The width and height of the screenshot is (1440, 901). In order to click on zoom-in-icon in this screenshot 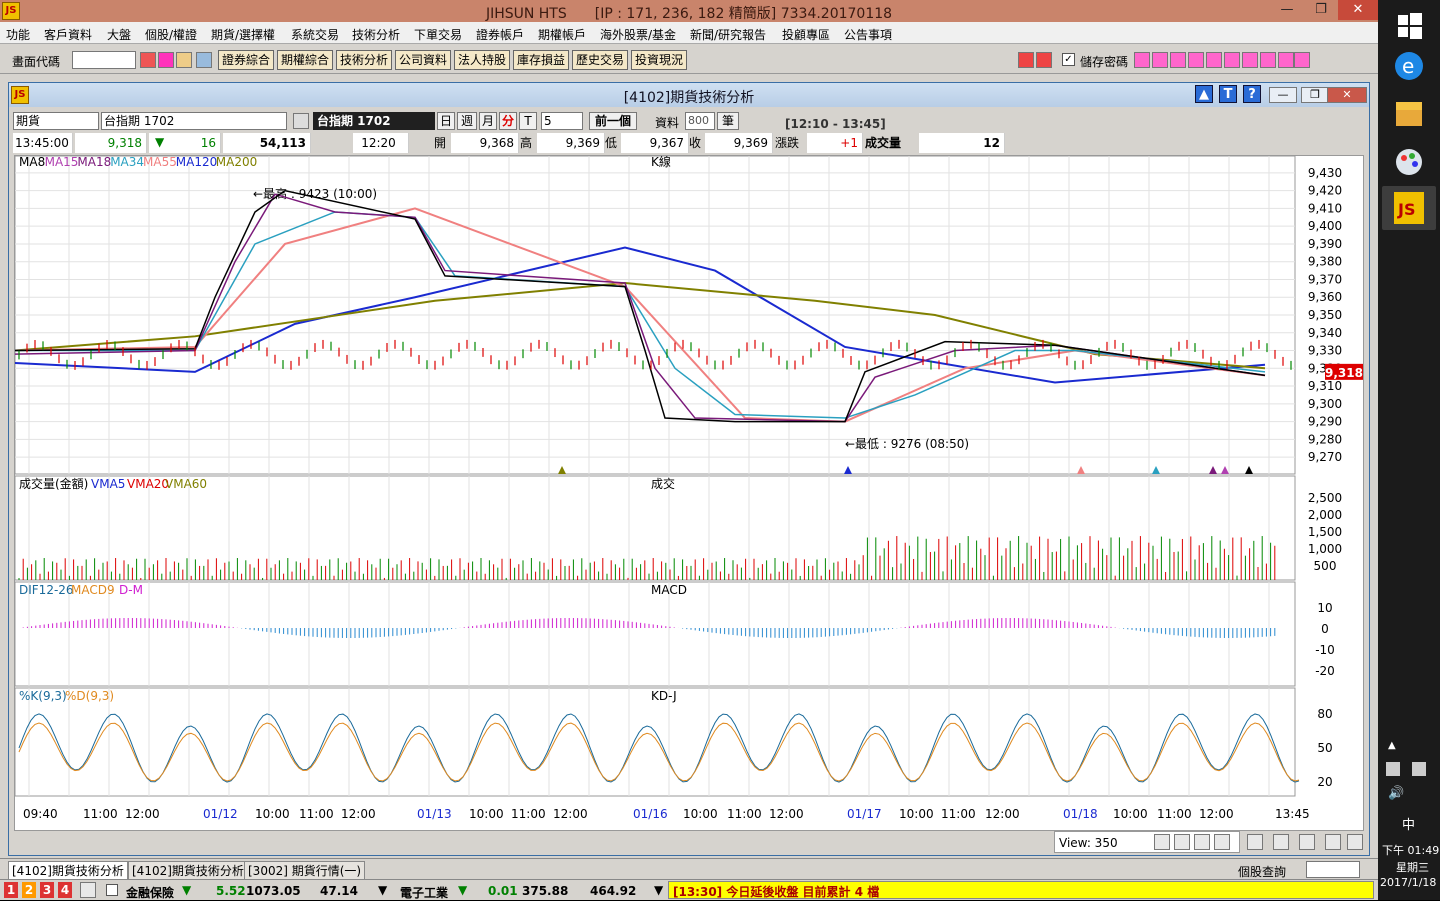, I will do `click(1162, 842)`.